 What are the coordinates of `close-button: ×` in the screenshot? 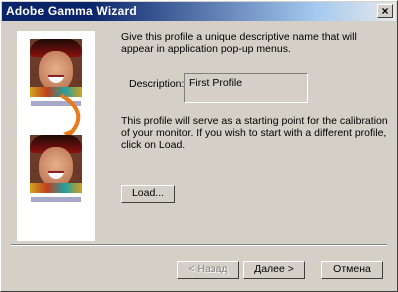 It's located at (385, 11).